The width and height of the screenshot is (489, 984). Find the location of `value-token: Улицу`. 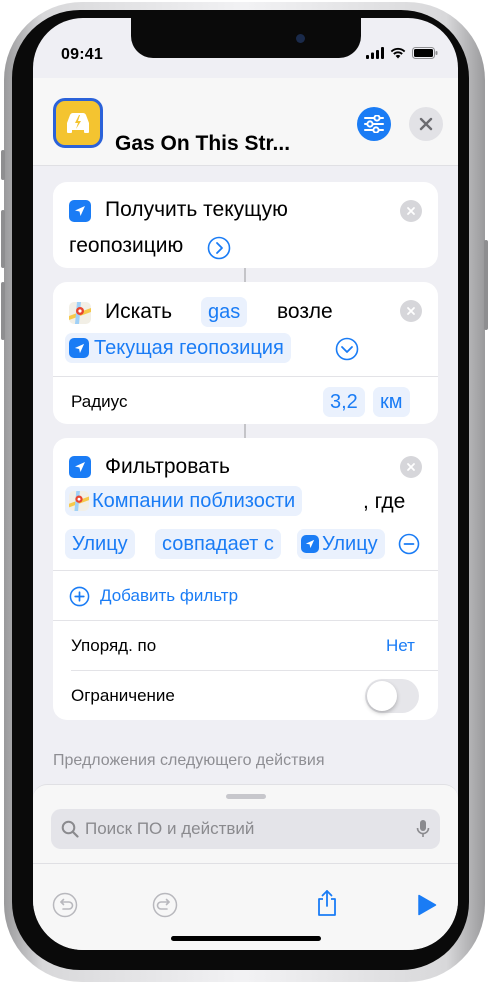

value-token: Улицу is located at coordinates (341, 544).